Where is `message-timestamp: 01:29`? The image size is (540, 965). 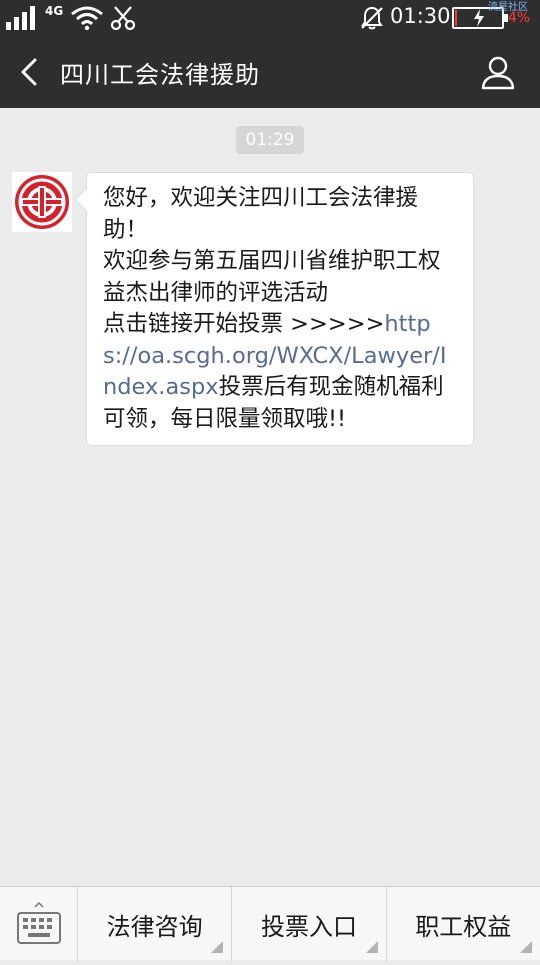 message-timestamp: 01:29 is located at coordinates (270, 140).